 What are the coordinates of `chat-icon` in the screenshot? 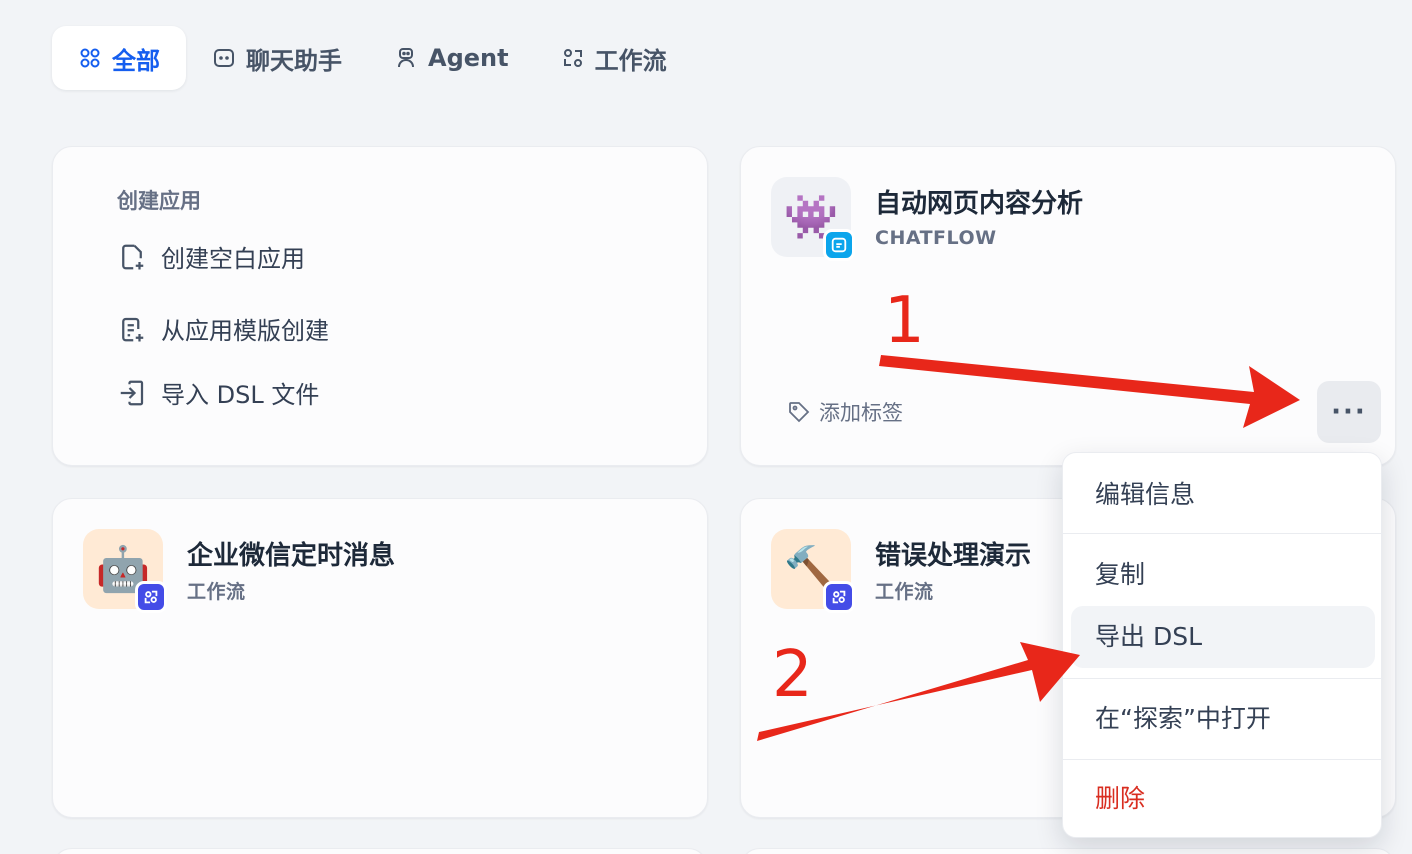 It's located at (224, 58).